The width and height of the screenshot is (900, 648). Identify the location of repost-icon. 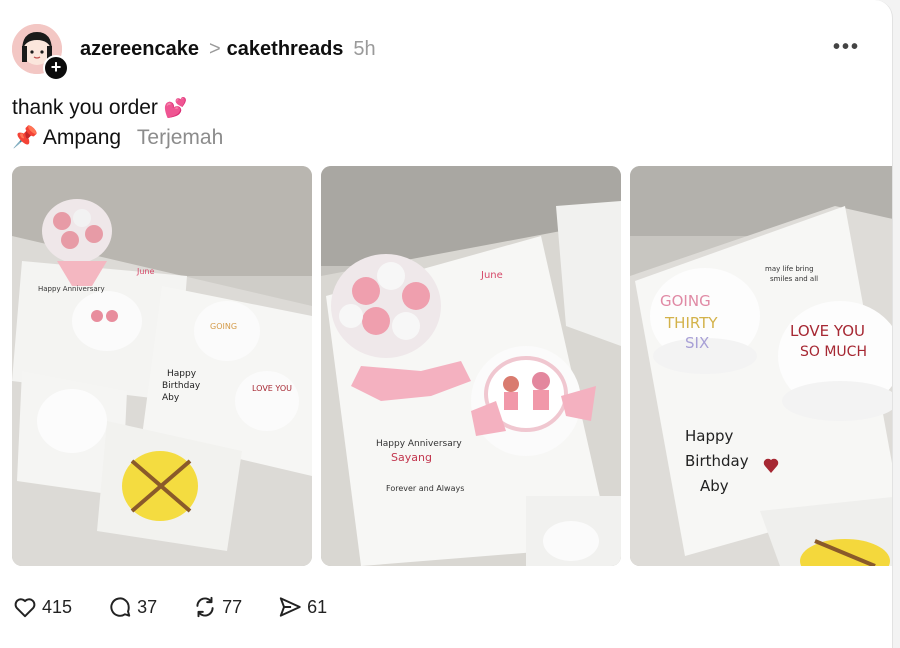
(205, 607).